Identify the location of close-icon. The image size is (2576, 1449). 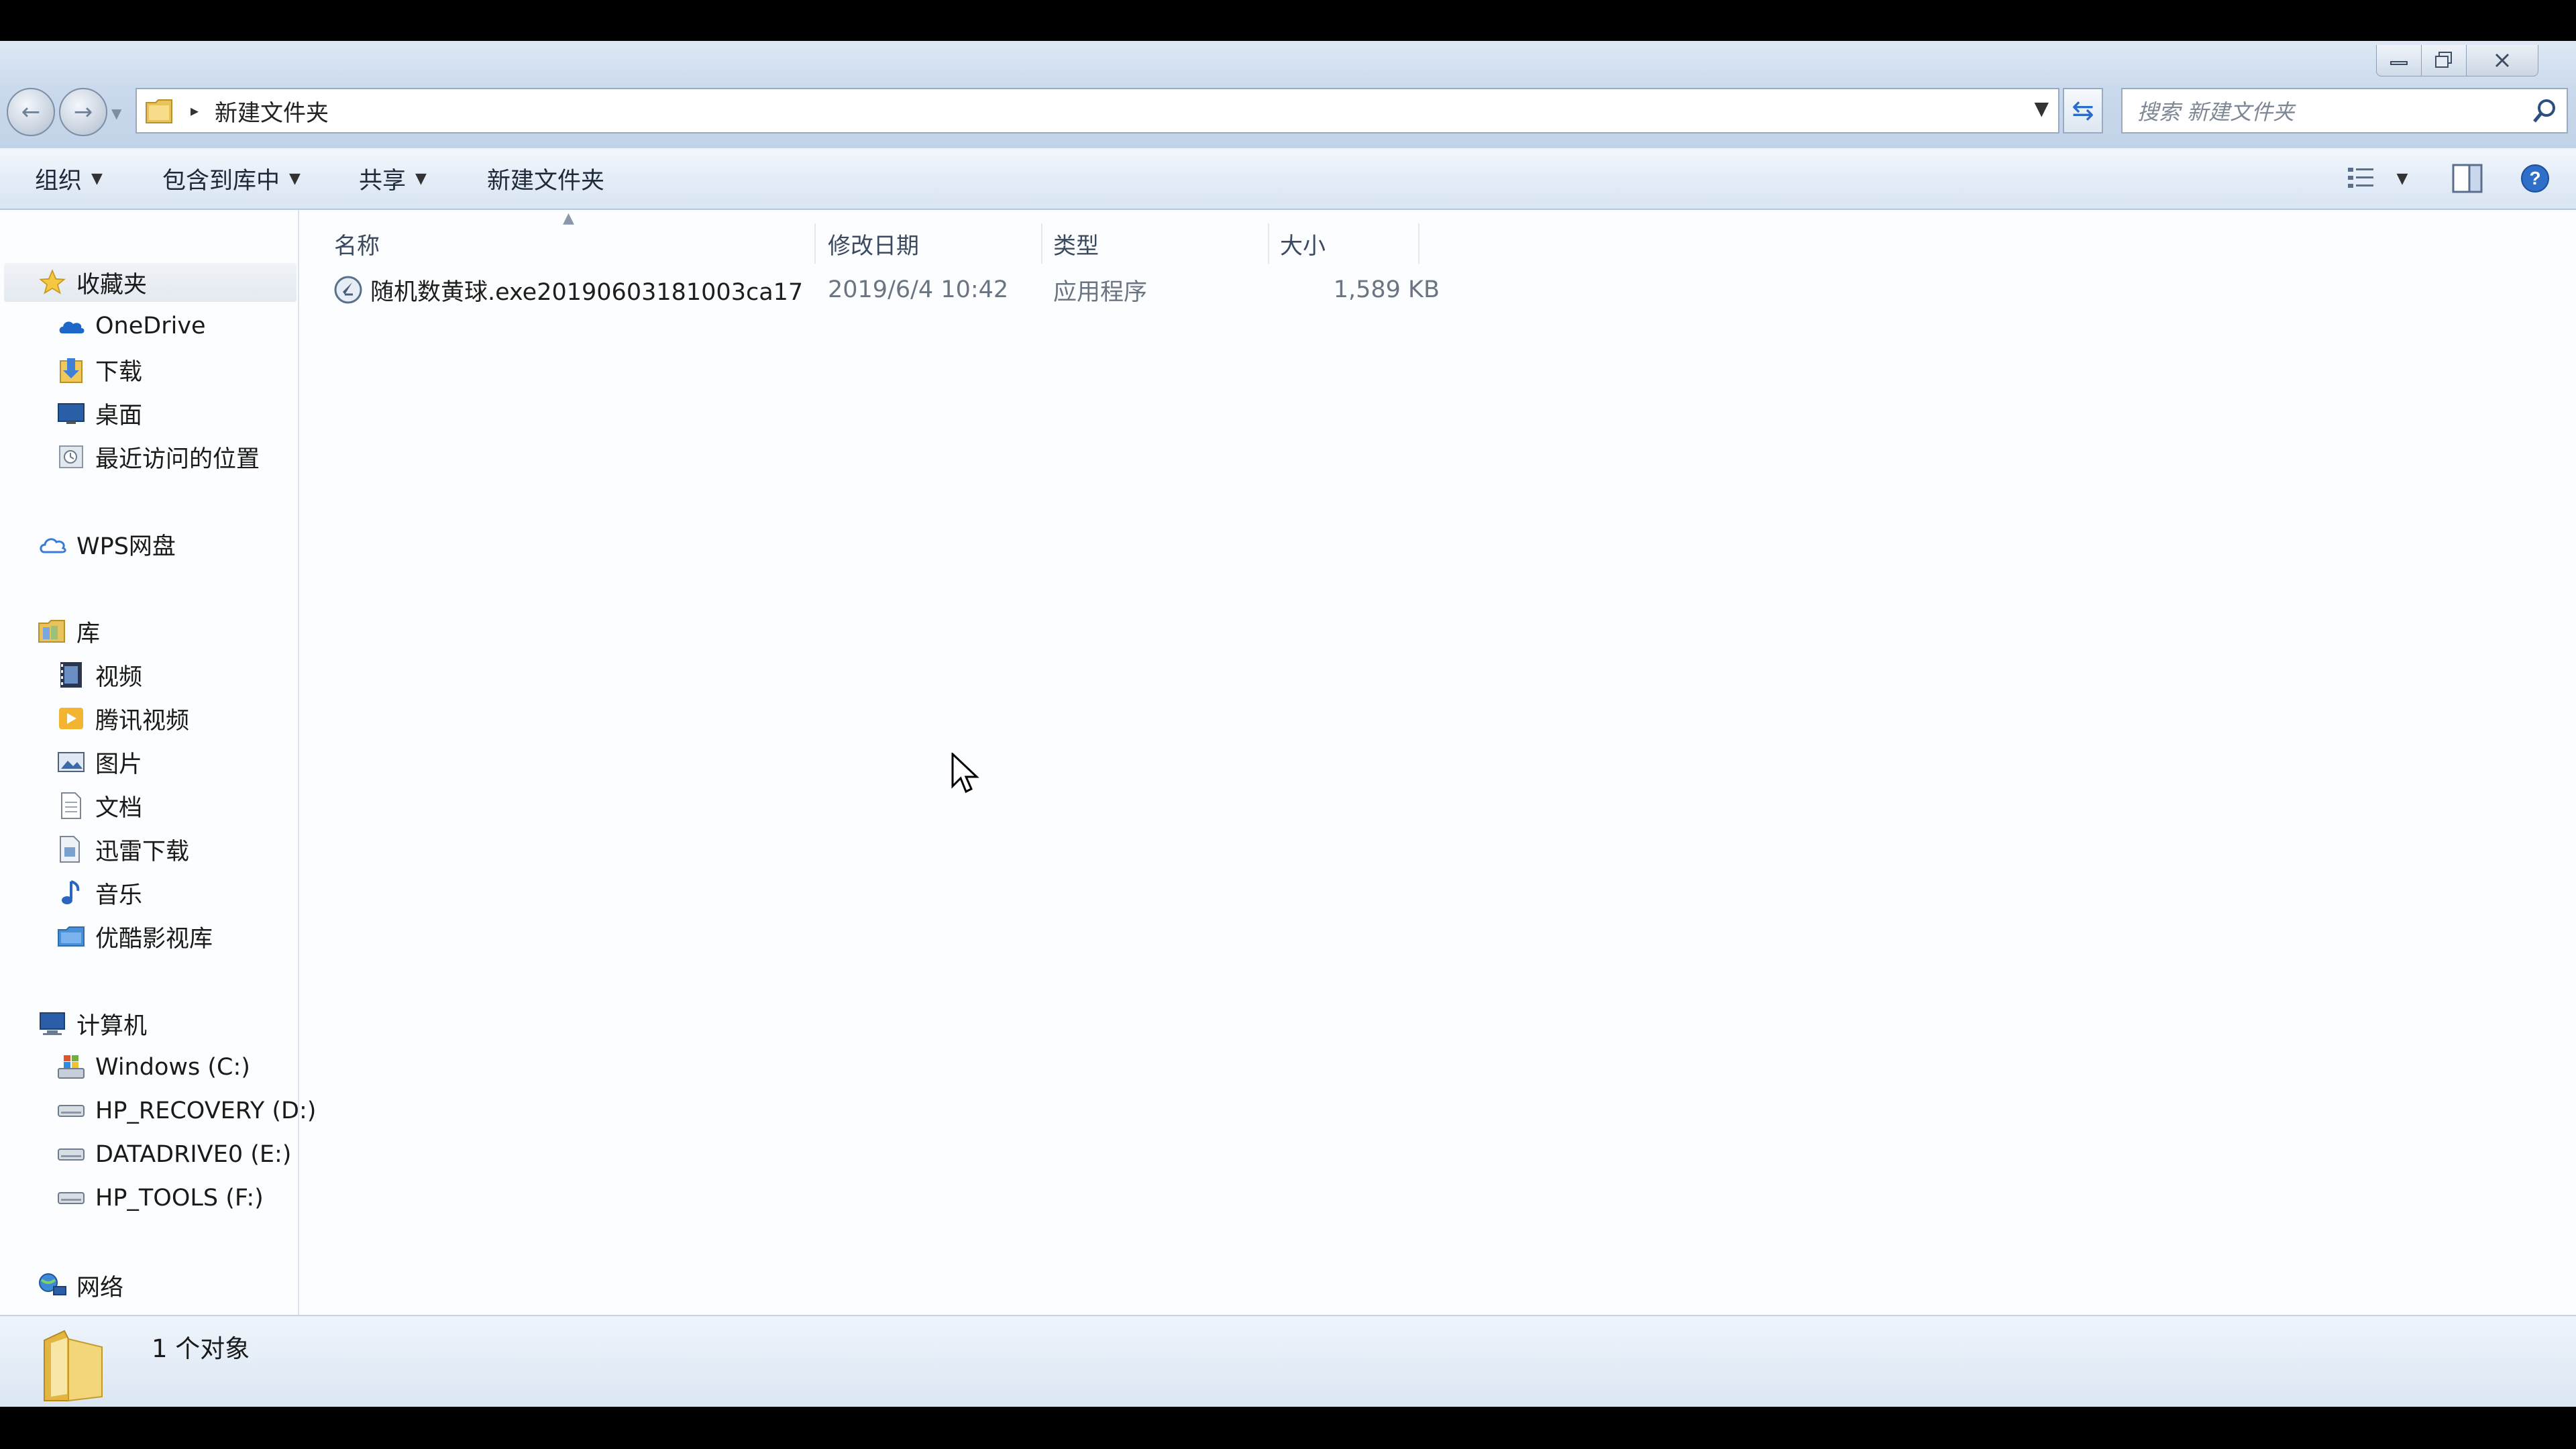
(2502, 60).